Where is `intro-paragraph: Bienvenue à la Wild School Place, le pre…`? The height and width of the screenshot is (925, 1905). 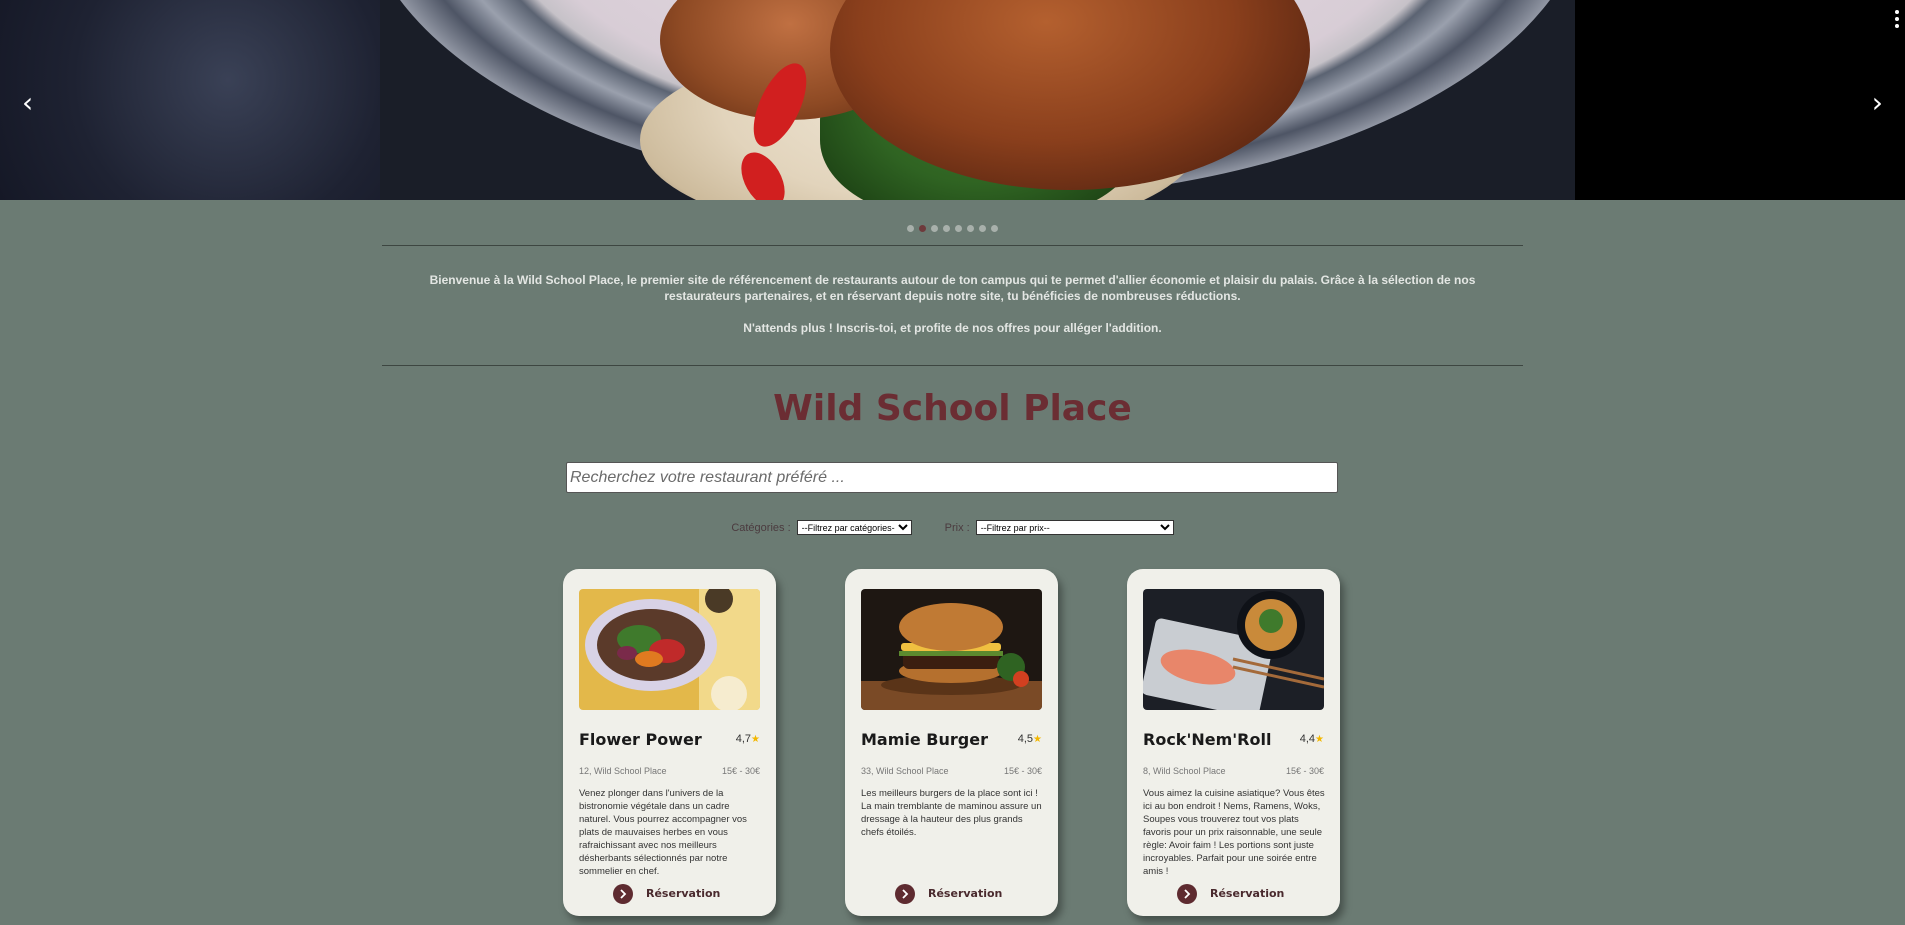 intro-paragraph: Bienvenue à la Wild School Place, le pre… is located at coordinates (952, 288).